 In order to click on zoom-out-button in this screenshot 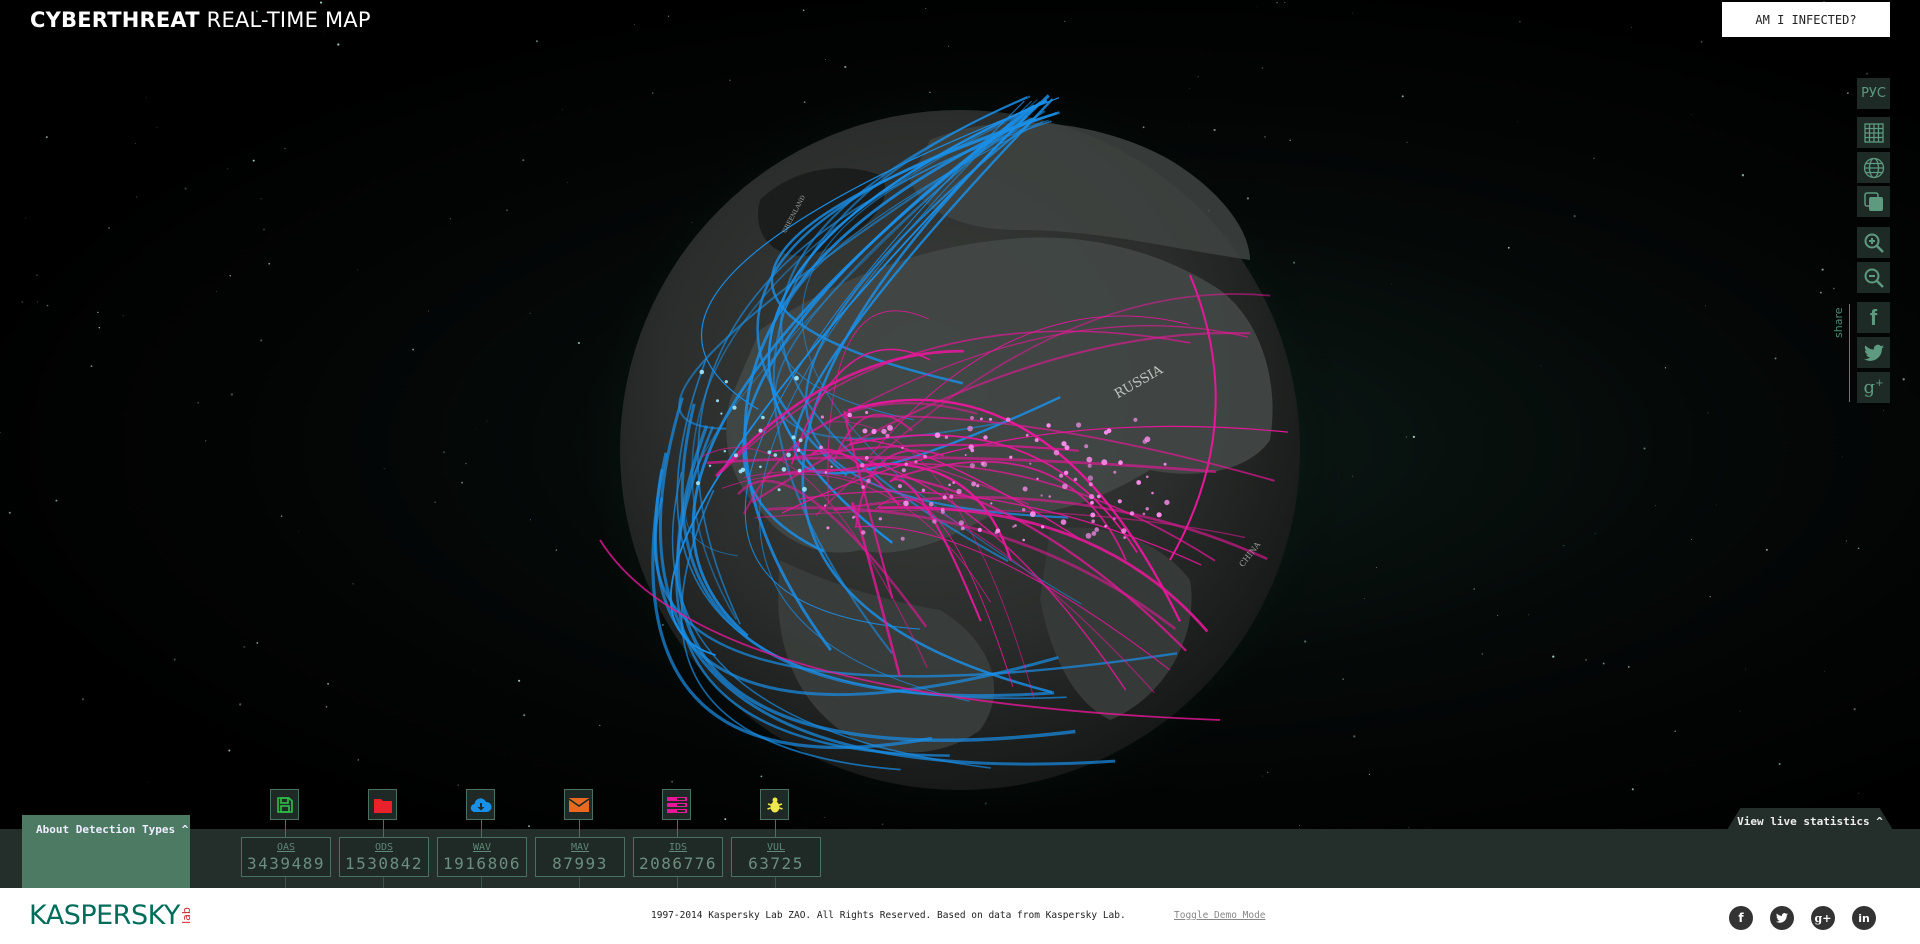, I will do `click(1873, 277)`.